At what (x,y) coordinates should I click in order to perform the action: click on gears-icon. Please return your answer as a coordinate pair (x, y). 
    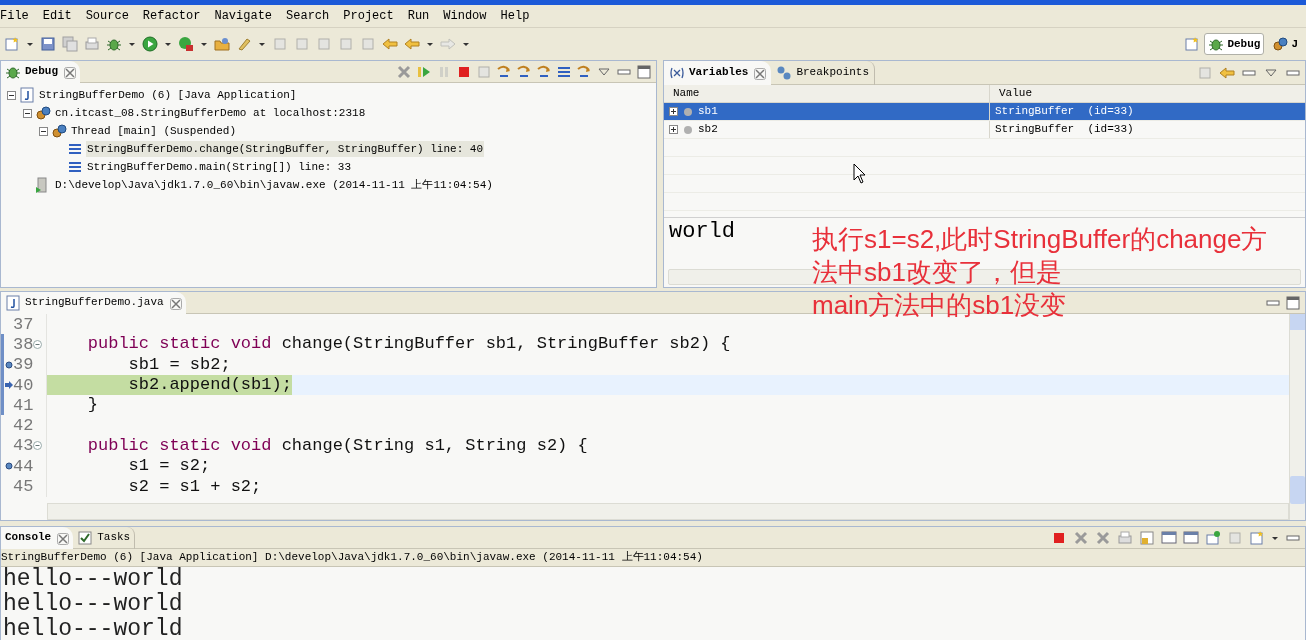
    Looking at the image, I should click on (59, 131).